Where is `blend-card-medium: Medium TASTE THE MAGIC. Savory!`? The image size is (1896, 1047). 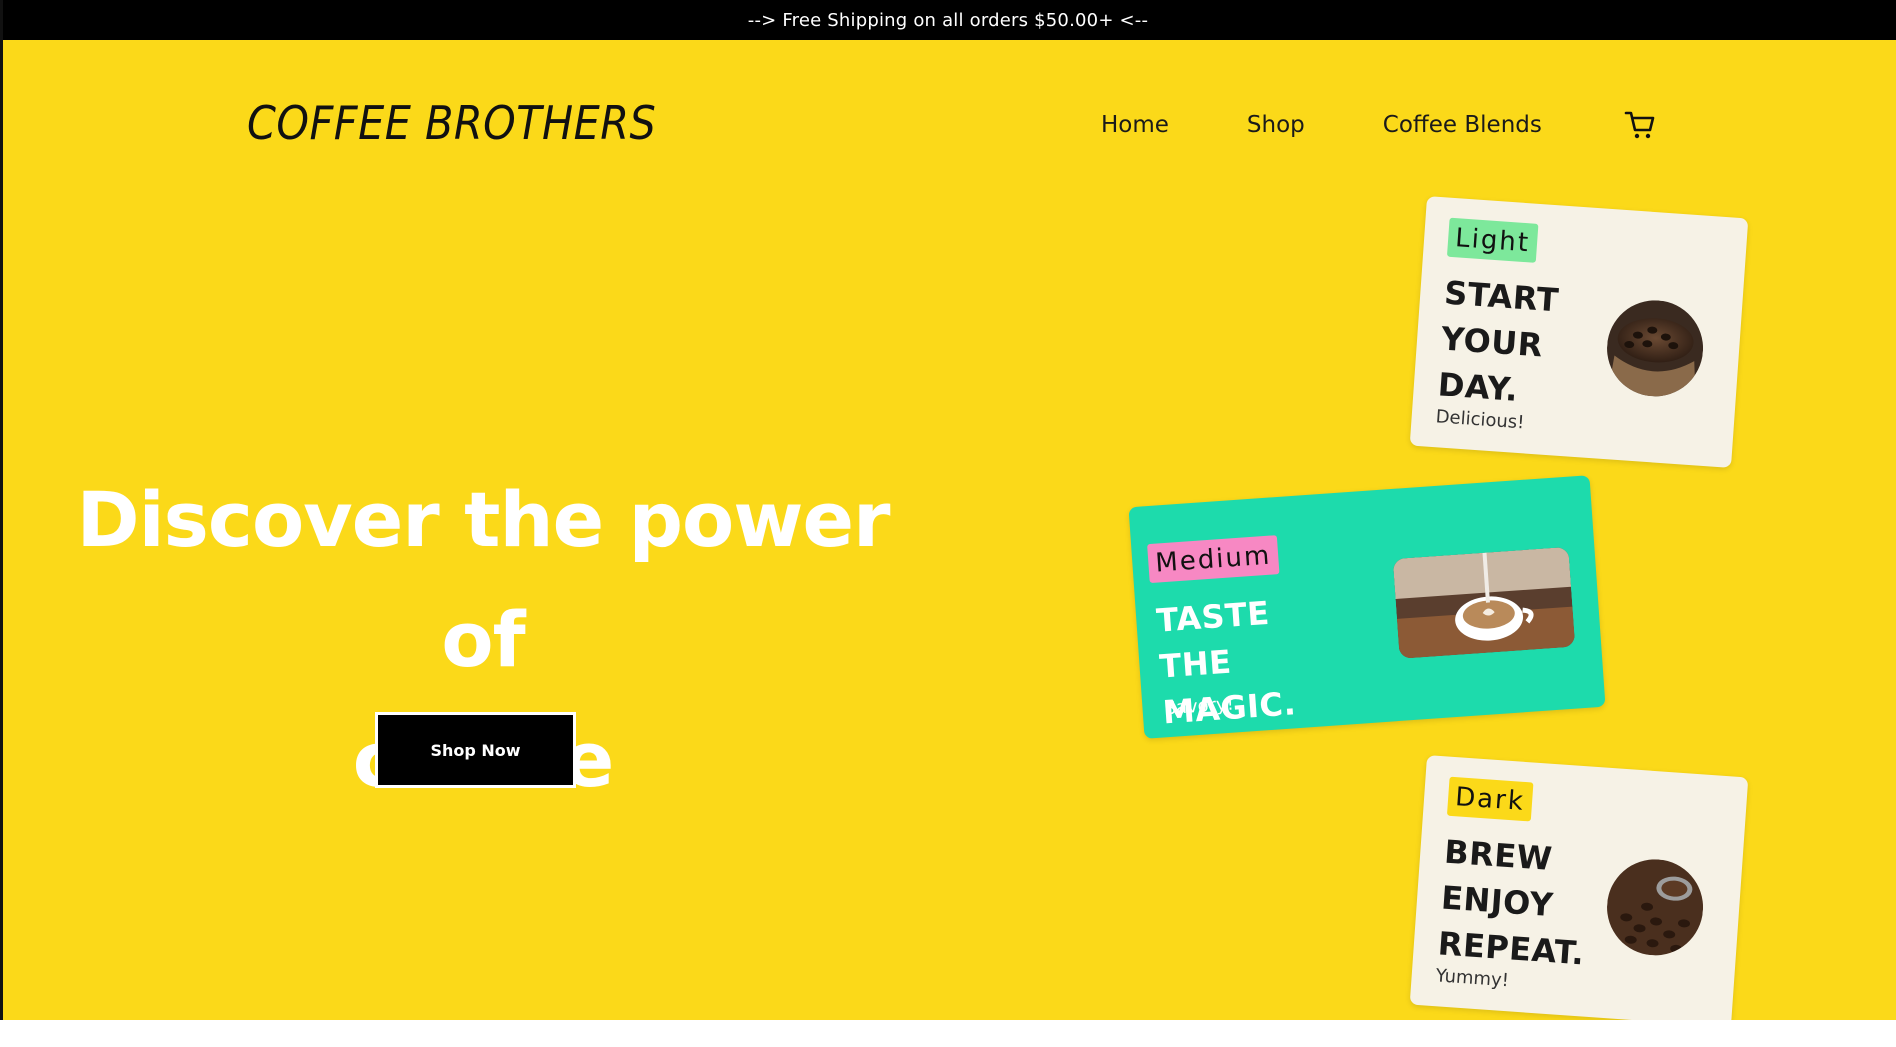 blend-card-medium: Medium TASTE THE MAGIC. Savory! is located at coordinates (1367, 607).